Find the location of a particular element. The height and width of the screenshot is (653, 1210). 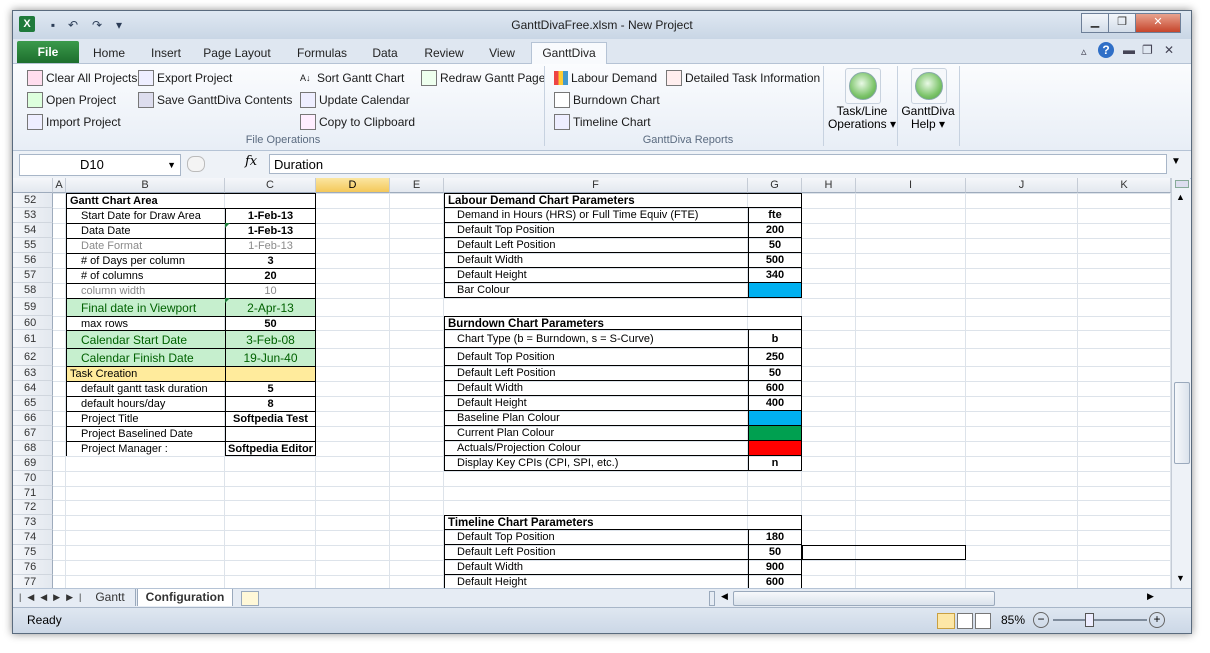

row-header: 53 is located at coordinates (33, 215).